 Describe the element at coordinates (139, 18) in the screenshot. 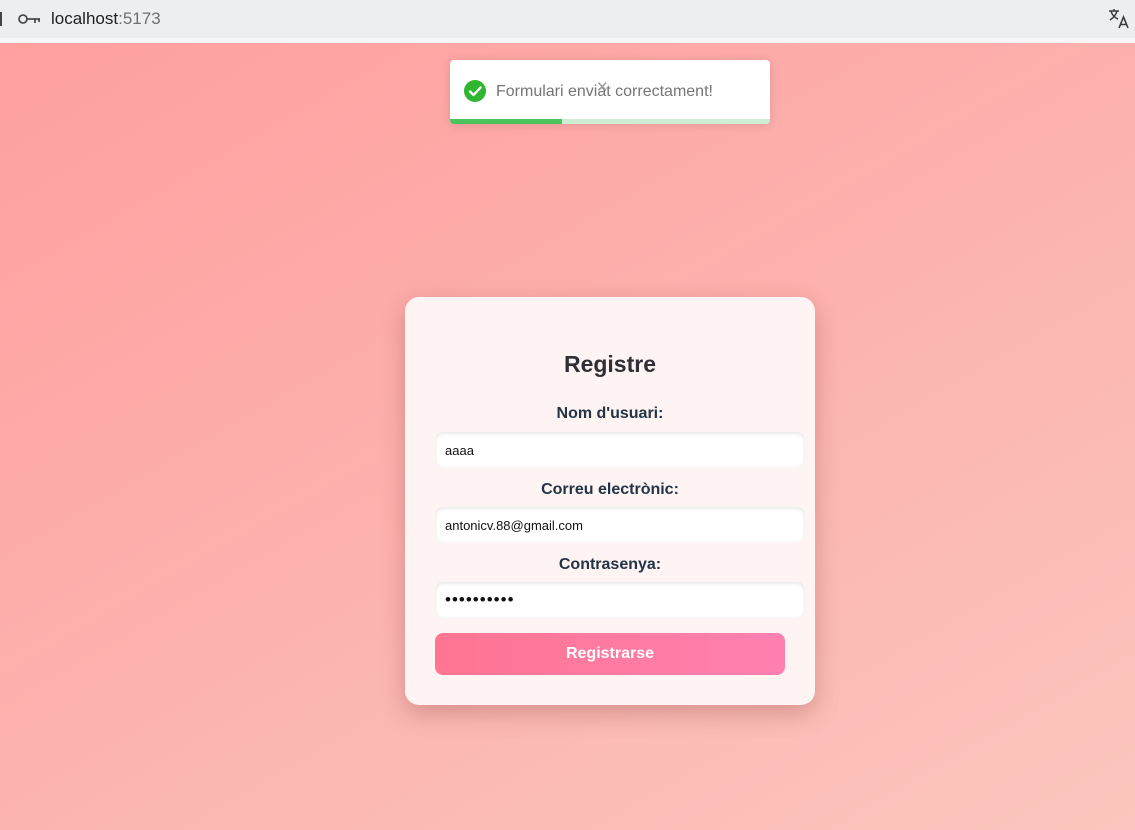

I see `url-port: :5173` at that location.